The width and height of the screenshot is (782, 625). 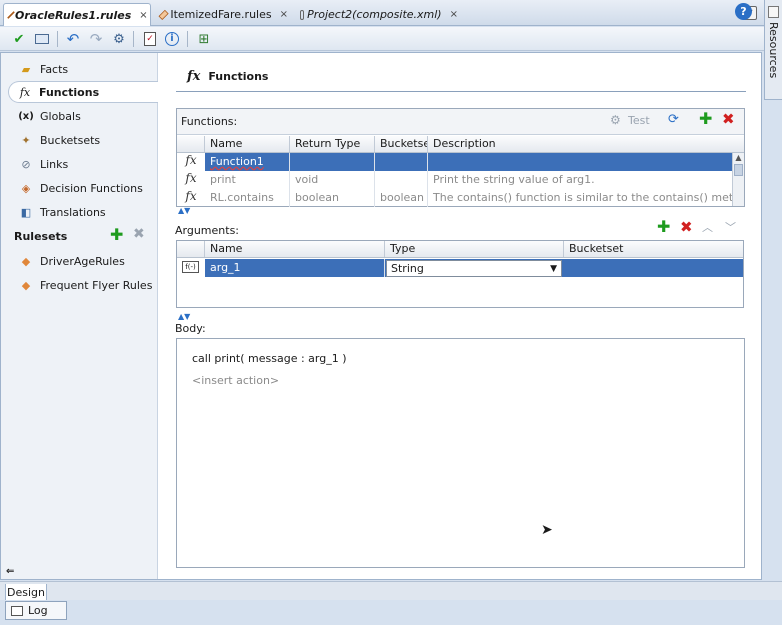 I want to click on plus-icon: ✚, so click(x=706, y=118).